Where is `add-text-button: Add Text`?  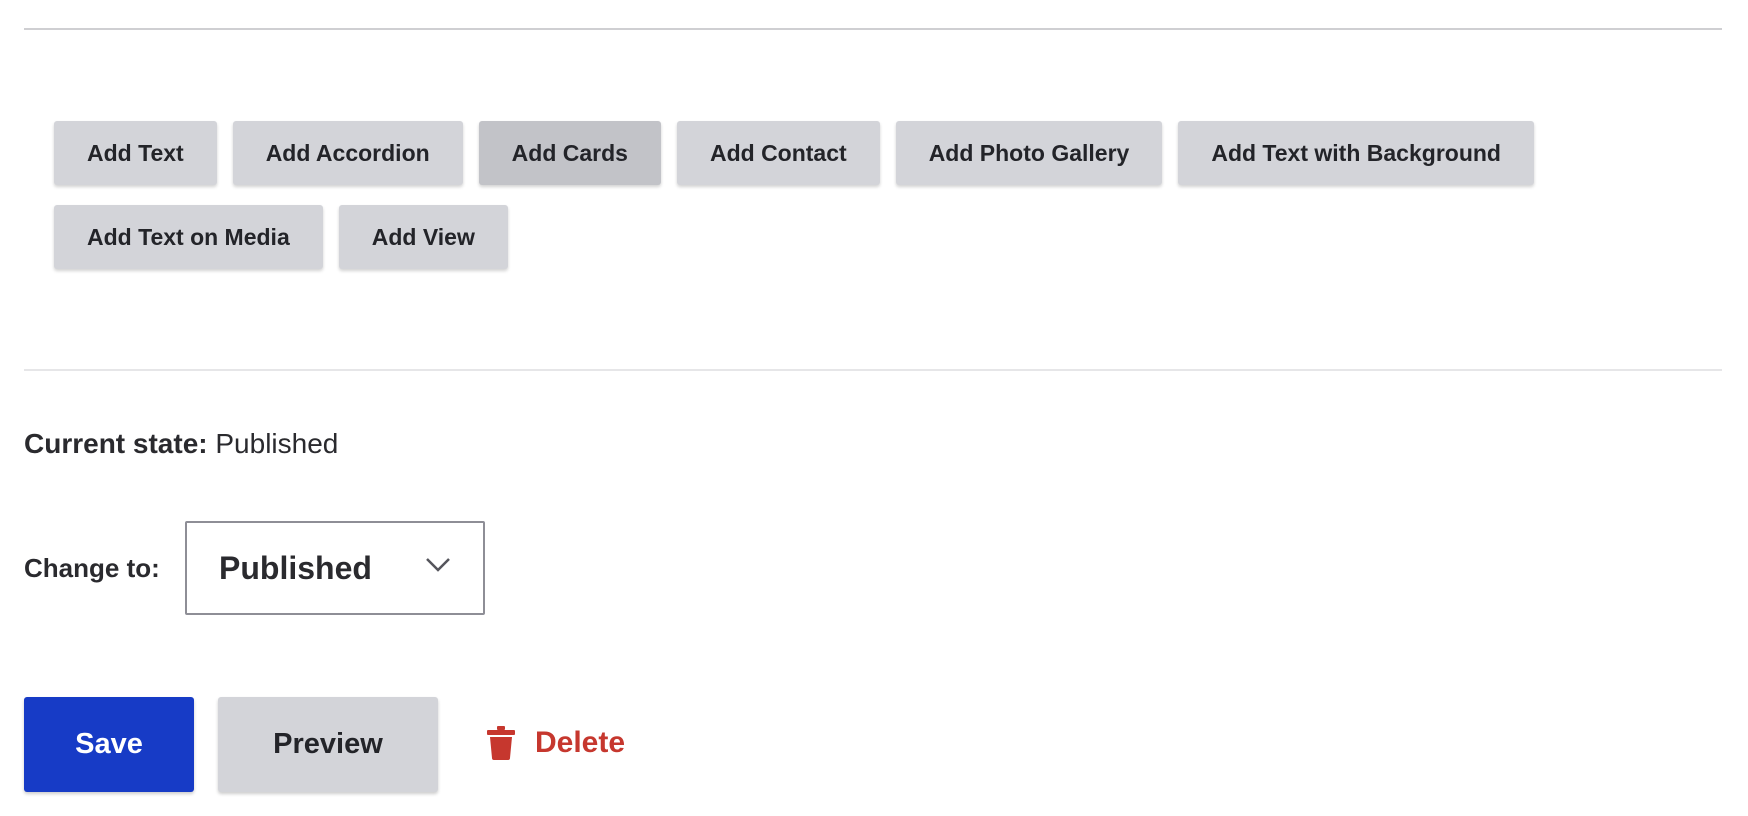
add-text-button: Add Text is located at coordinates (135, 153).